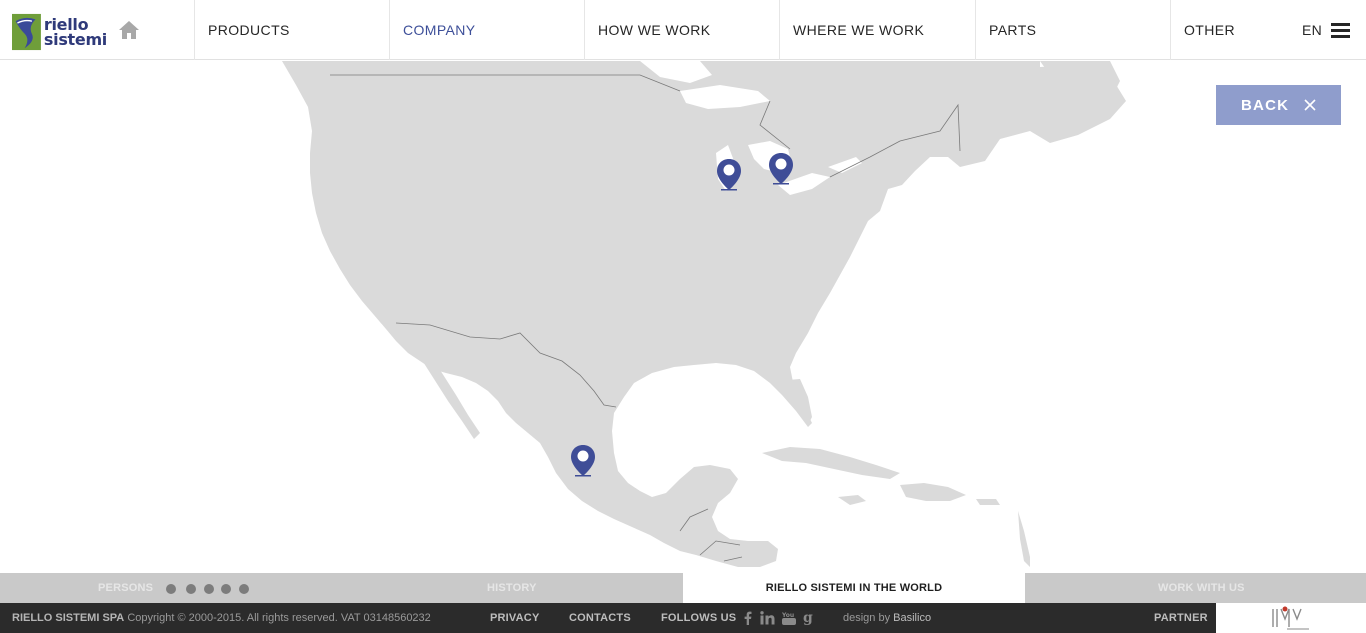 Image resolution: width=1366 pixels, height=633 pixels. Describe the element at coordinates (486, 30) in the screenshot. I see `nav-company: COMPANY` at that location.